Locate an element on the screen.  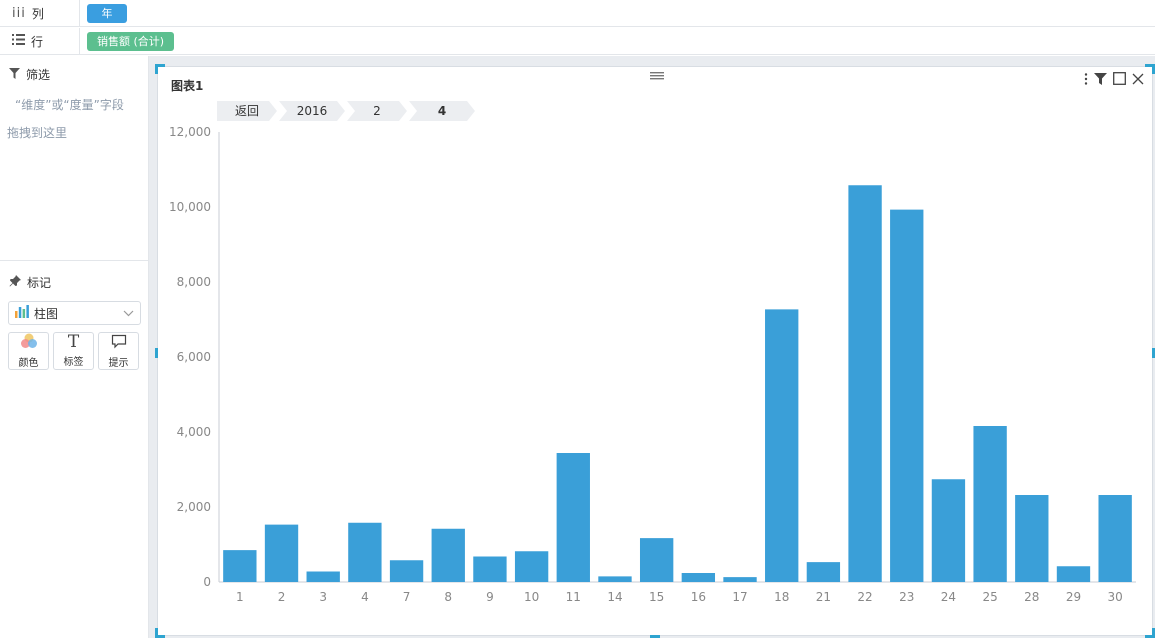
tooltip-button: 提示 is located at coordinates (118, 351).